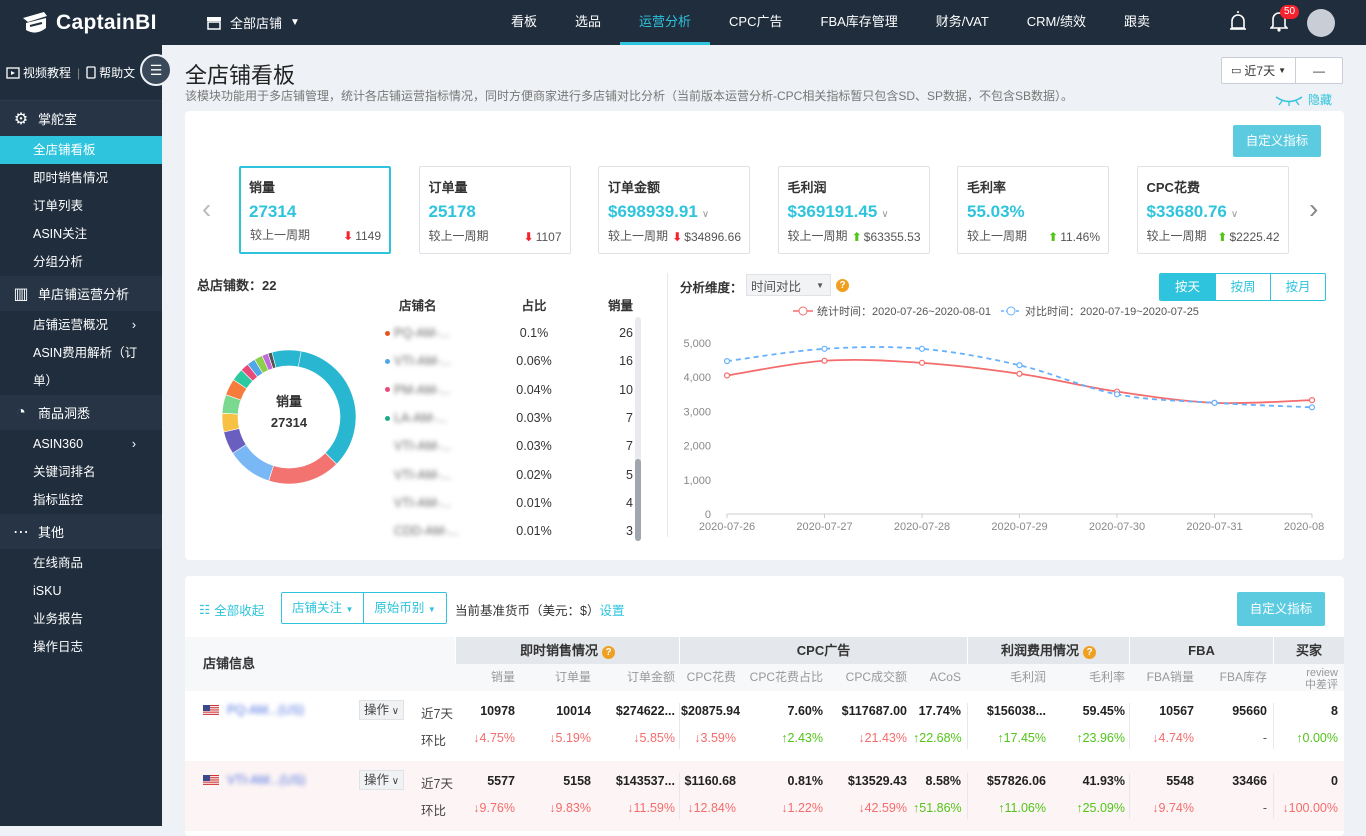  Describe the element at coordinates (265, 710) in the screenshot. I see `store-name-link: PQ-AM...(US)` at that location.